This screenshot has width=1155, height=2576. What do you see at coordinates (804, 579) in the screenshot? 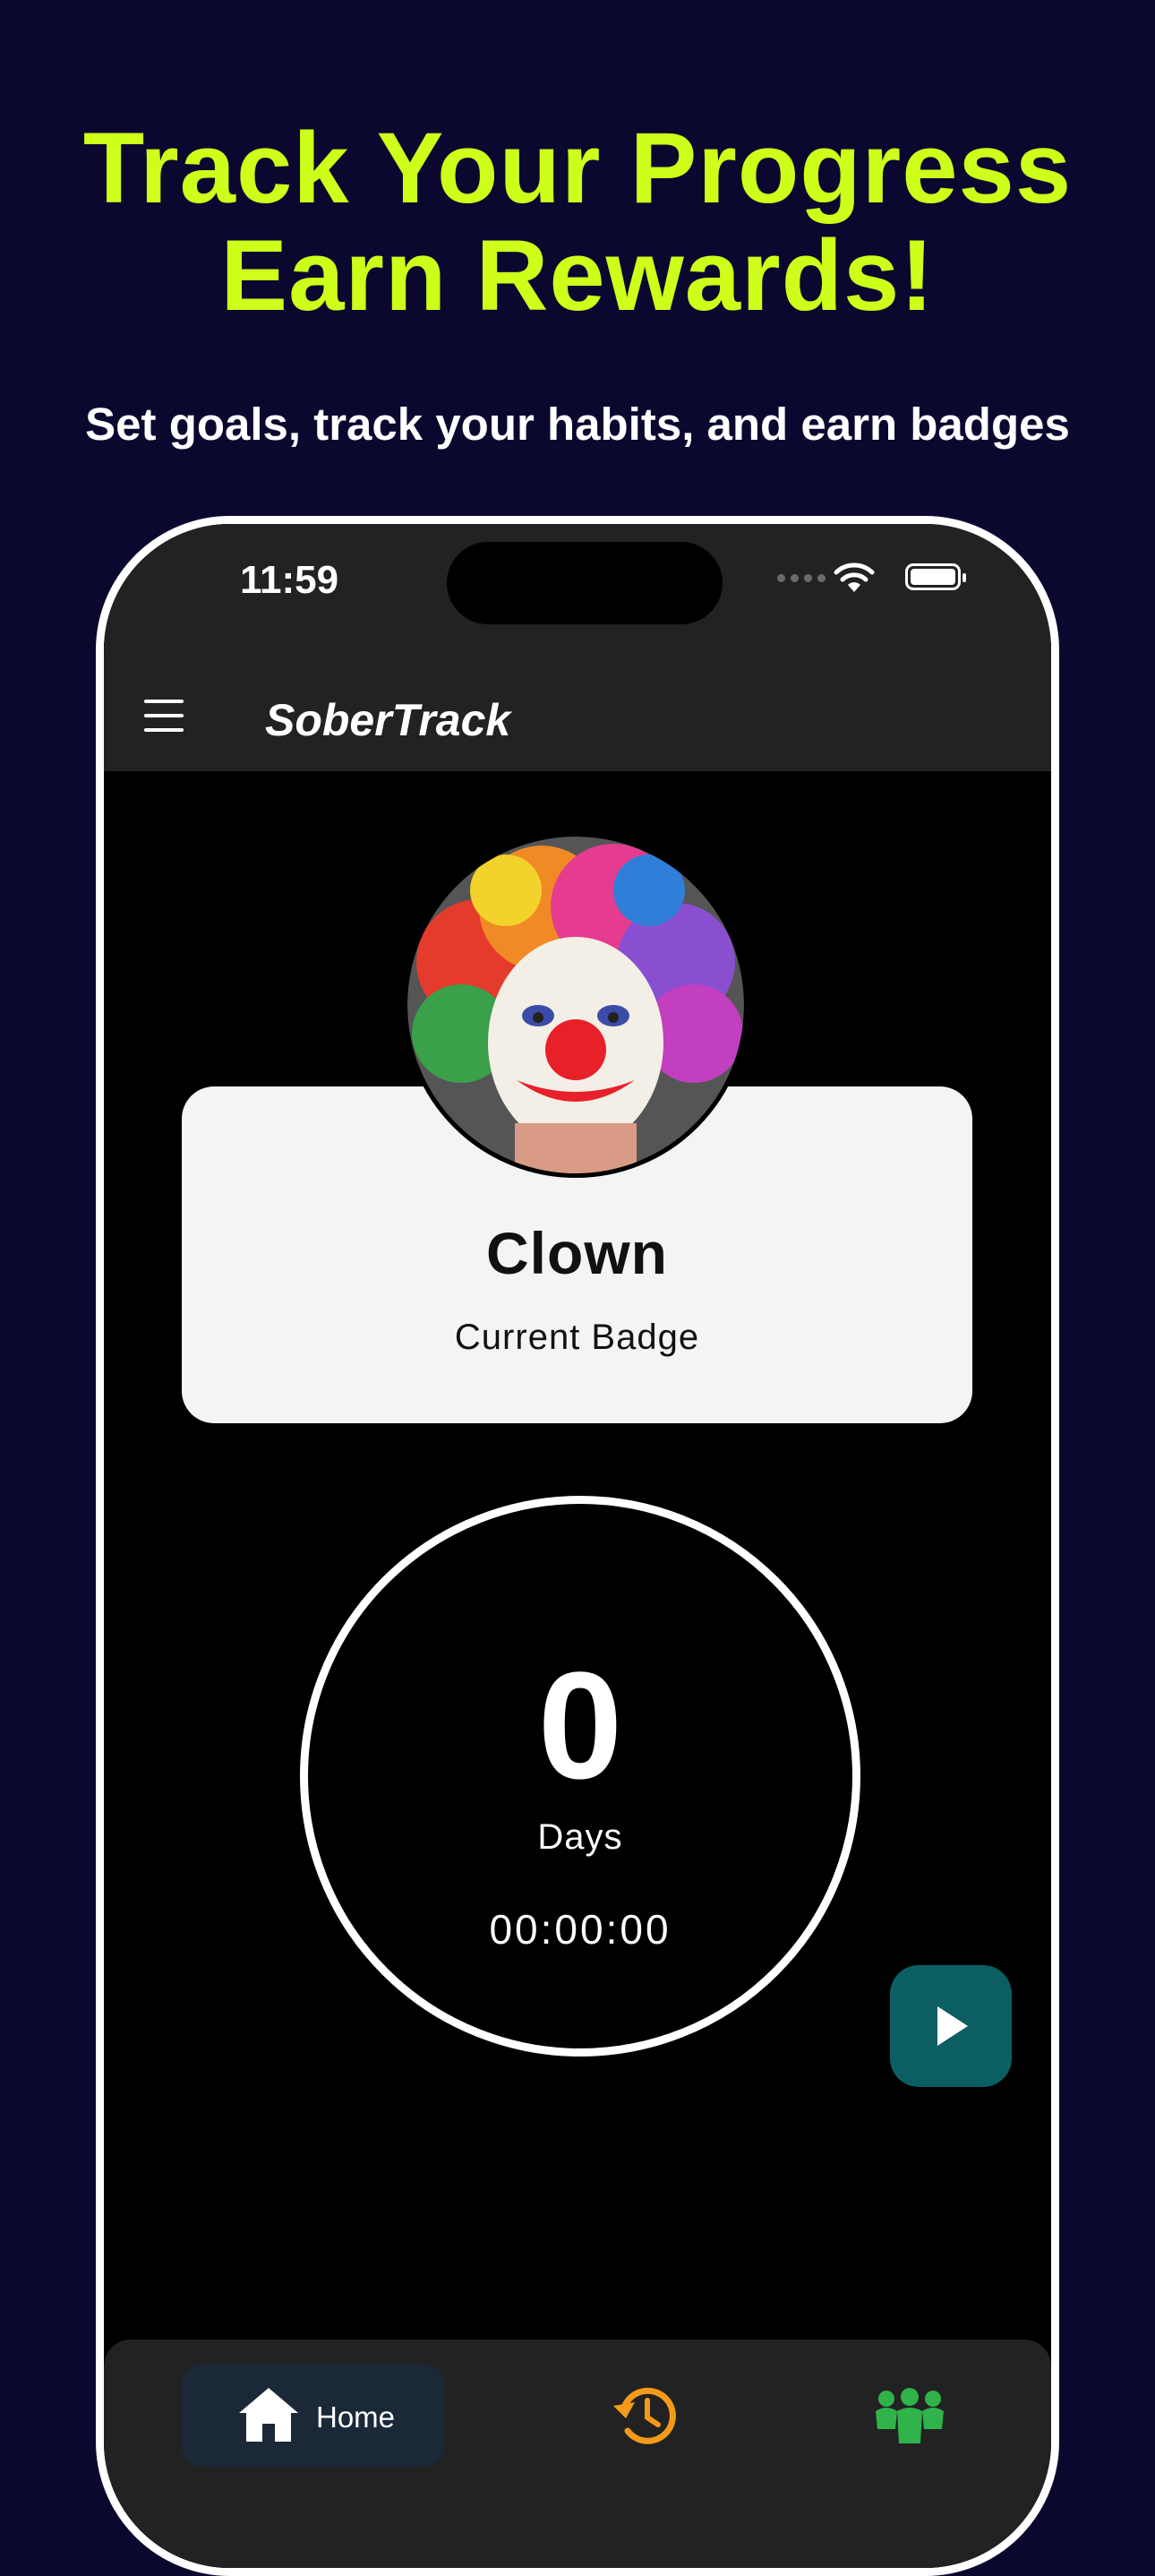
I see `signal-icon` at bounding box center [804, 579].